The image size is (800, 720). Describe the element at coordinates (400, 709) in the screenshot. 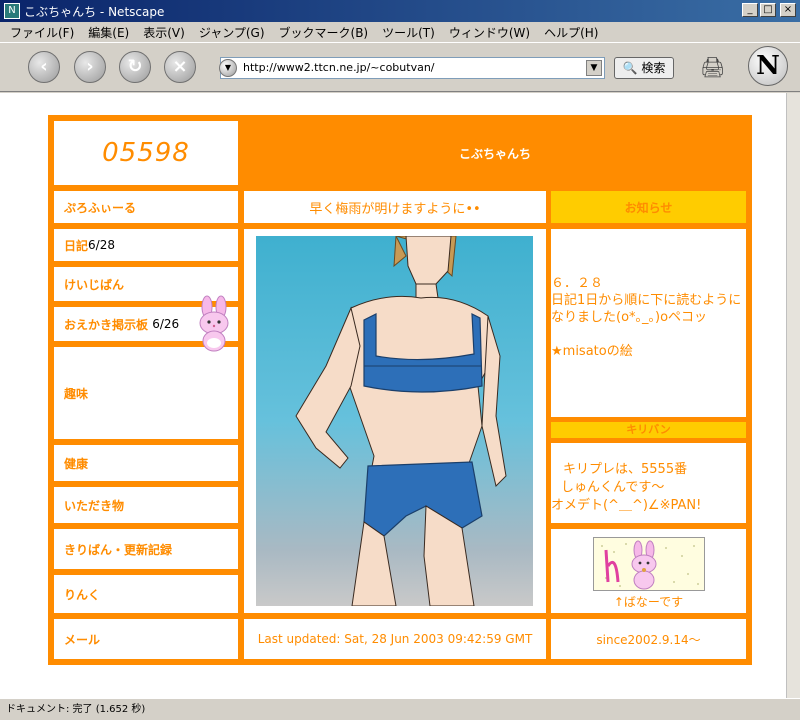

I see `status-bar: ドキュメント: 完了 (1.652 秒)` at that location.